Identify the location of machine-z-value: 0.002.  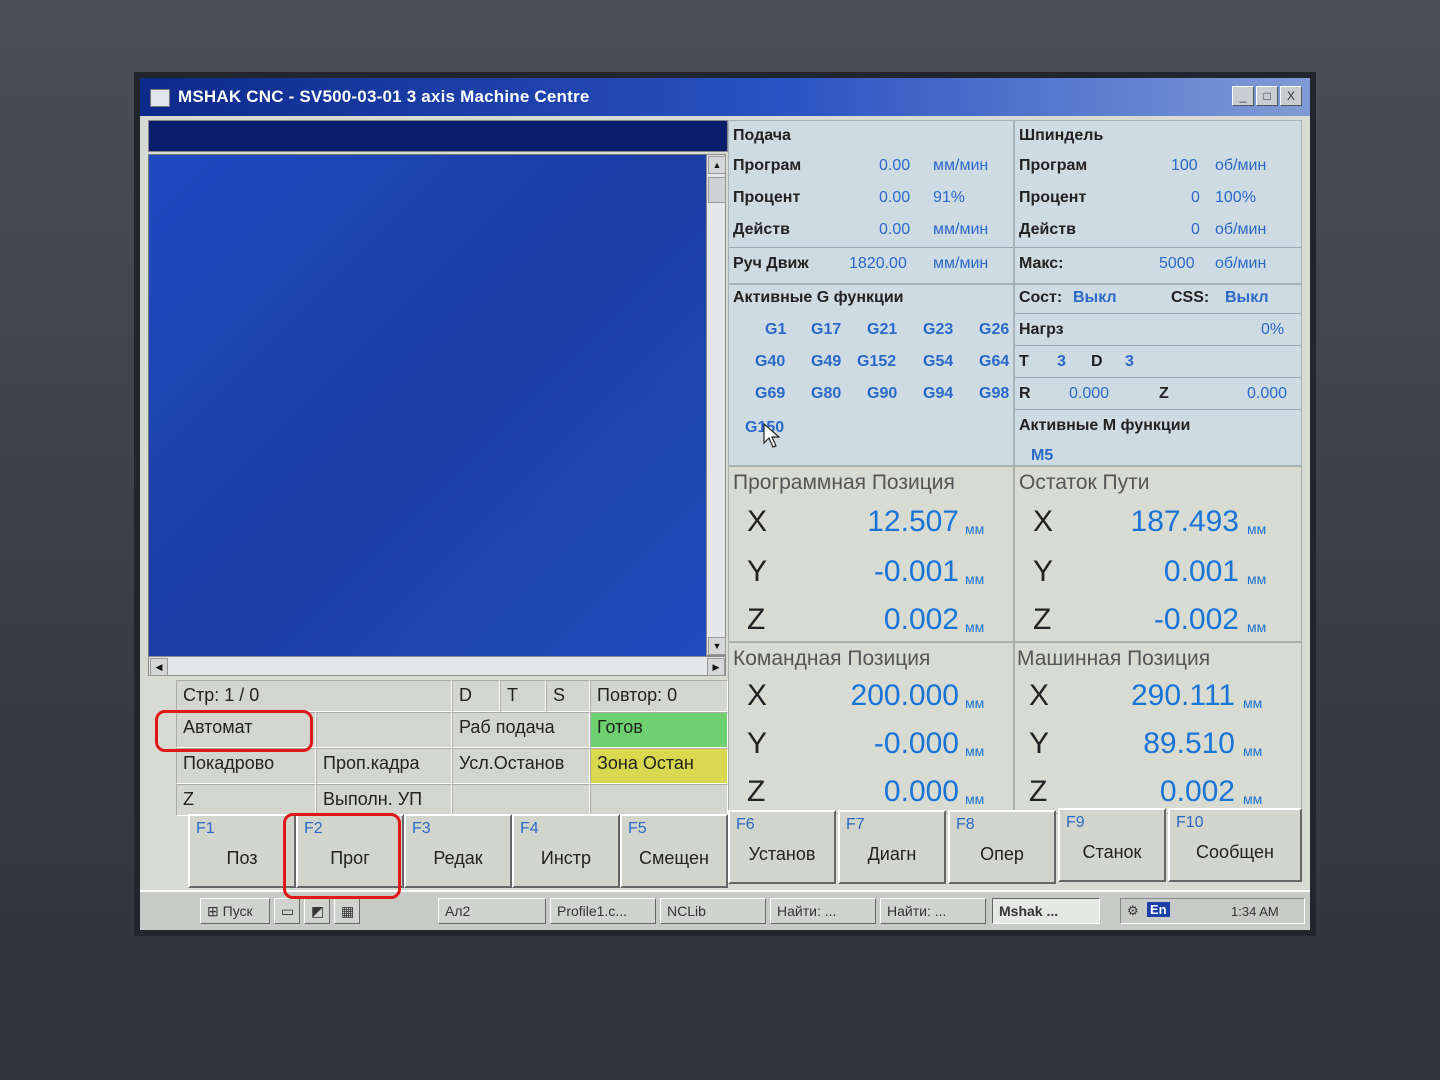
(1197, 791).